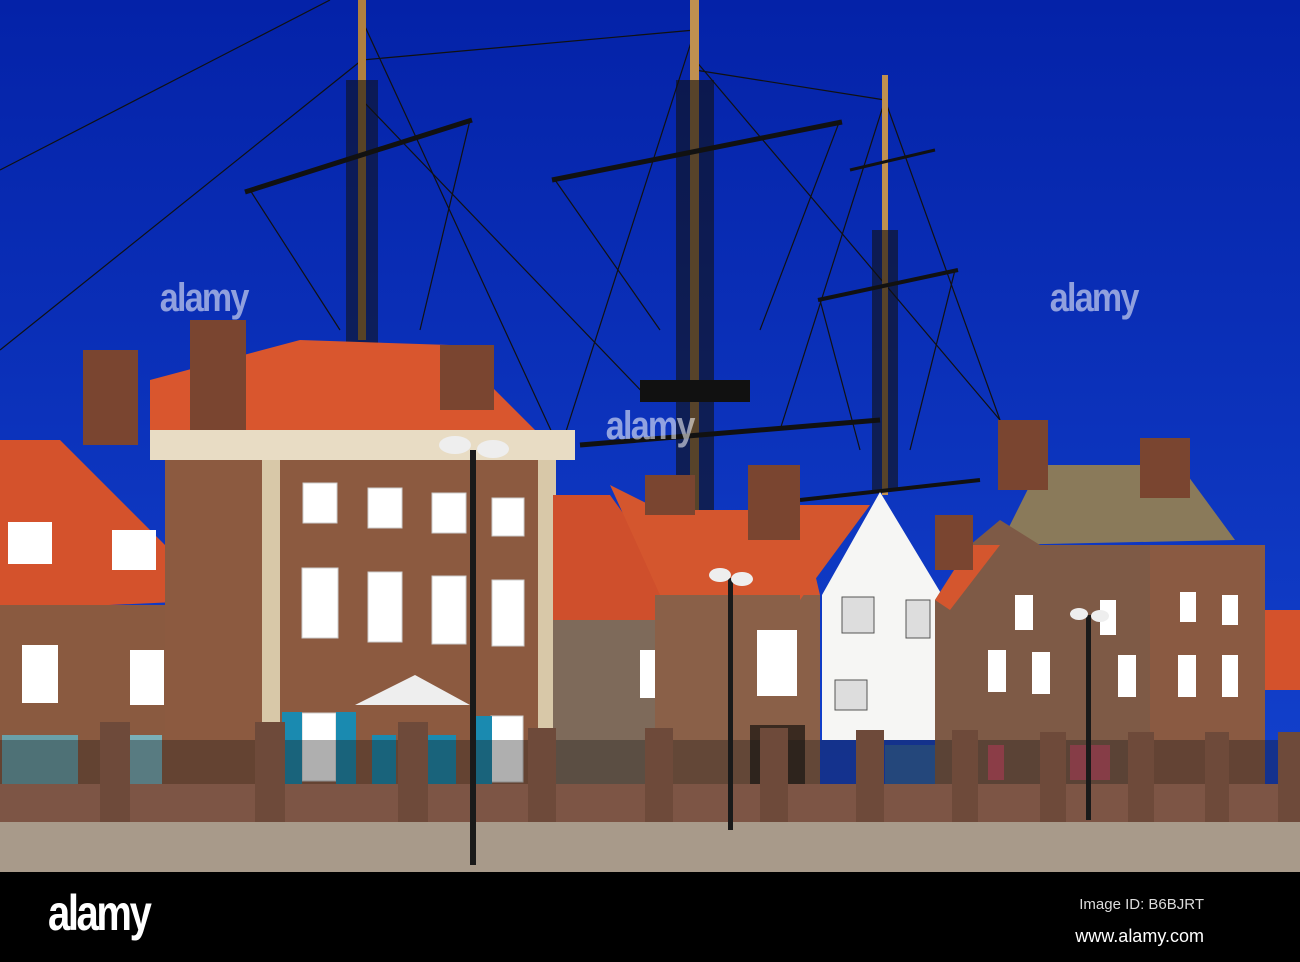 The width and height of the screenshot is (1300, 962). I want to click on pavement, so click(650, 847).